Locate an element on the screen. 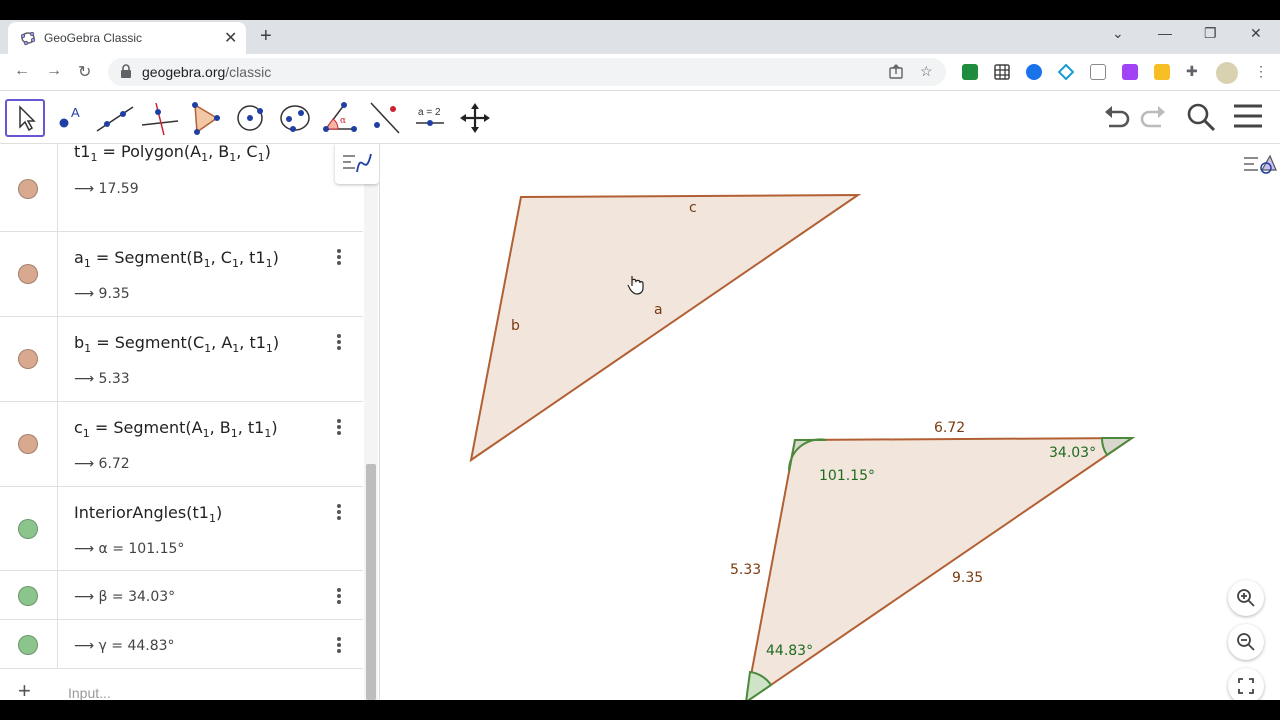 This screenshot has height=720, width=1280. angle-gamma-label: 44.83° is located at coordinates (789, 651).